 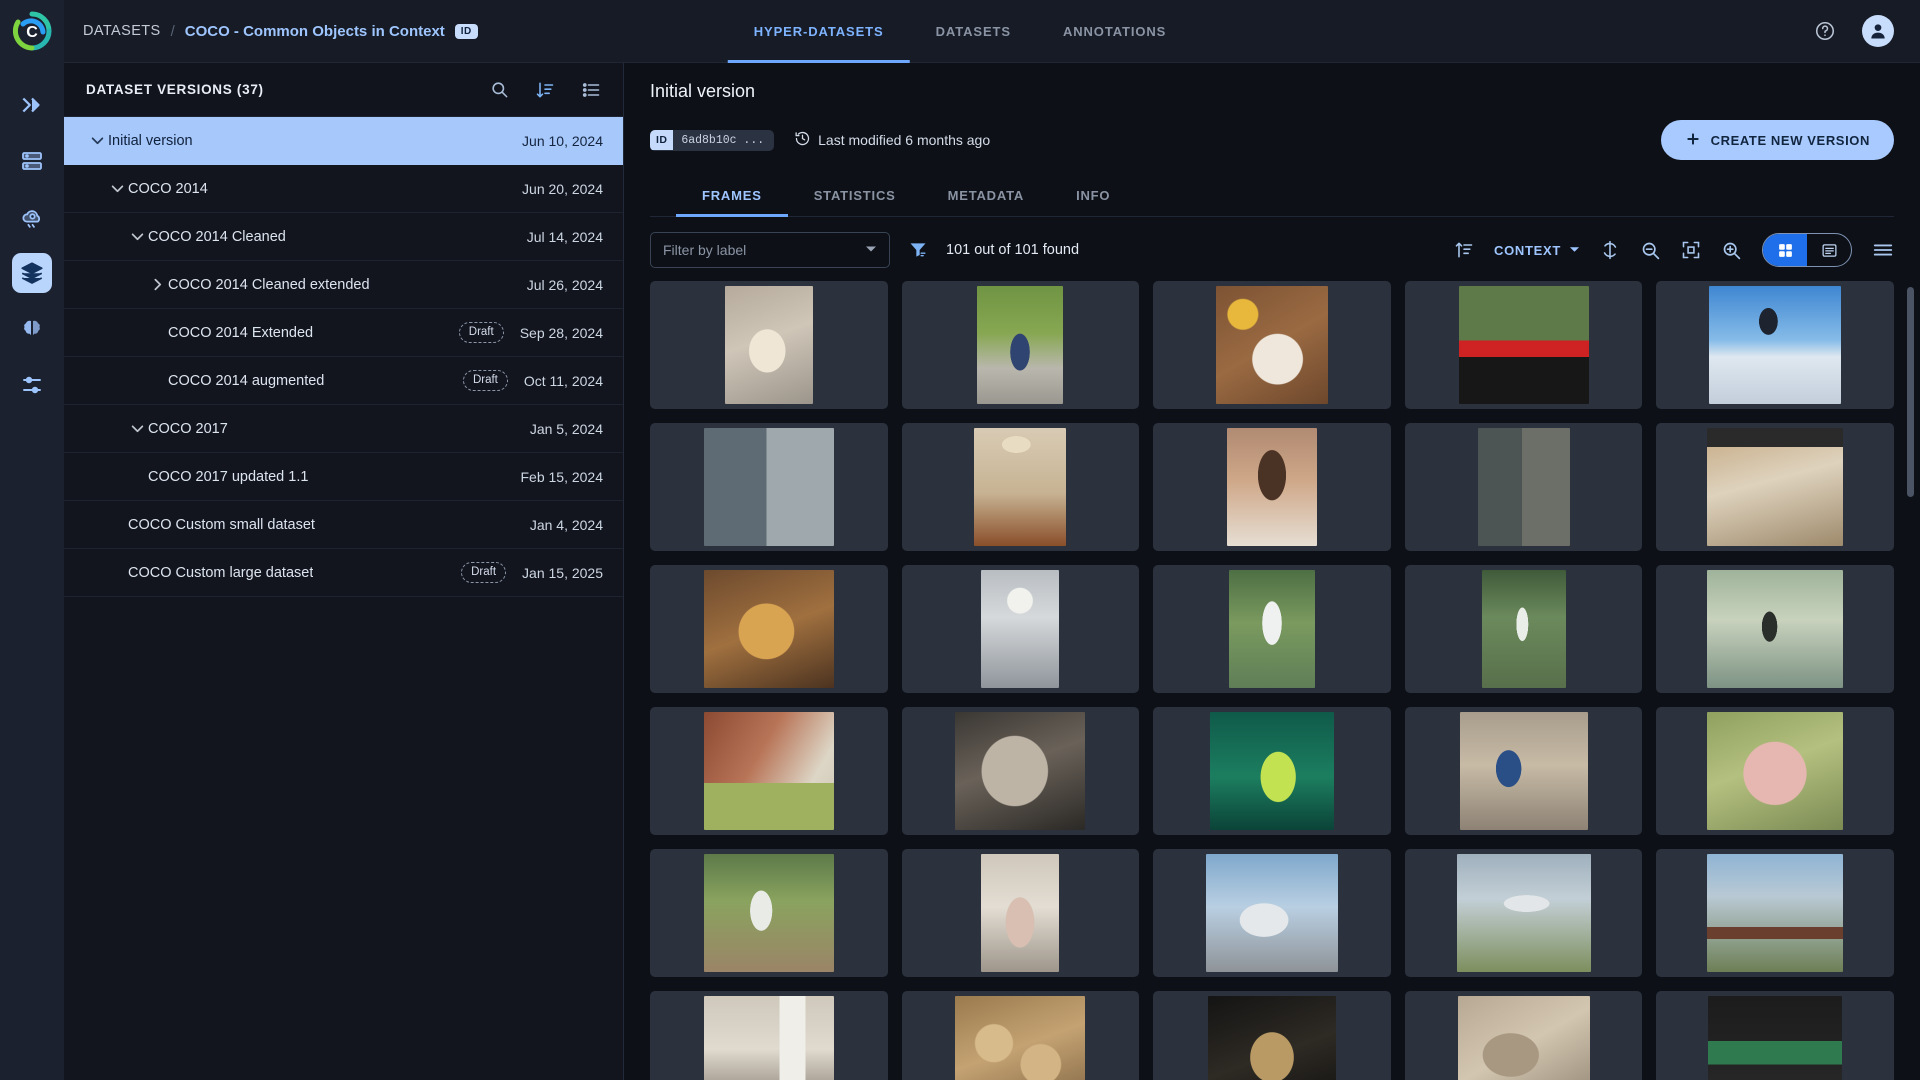 What do you see at coordinates (1883, 250) in the screenshot?
I see `hamburger-menu-icon` at bounding box center [1883, 250].